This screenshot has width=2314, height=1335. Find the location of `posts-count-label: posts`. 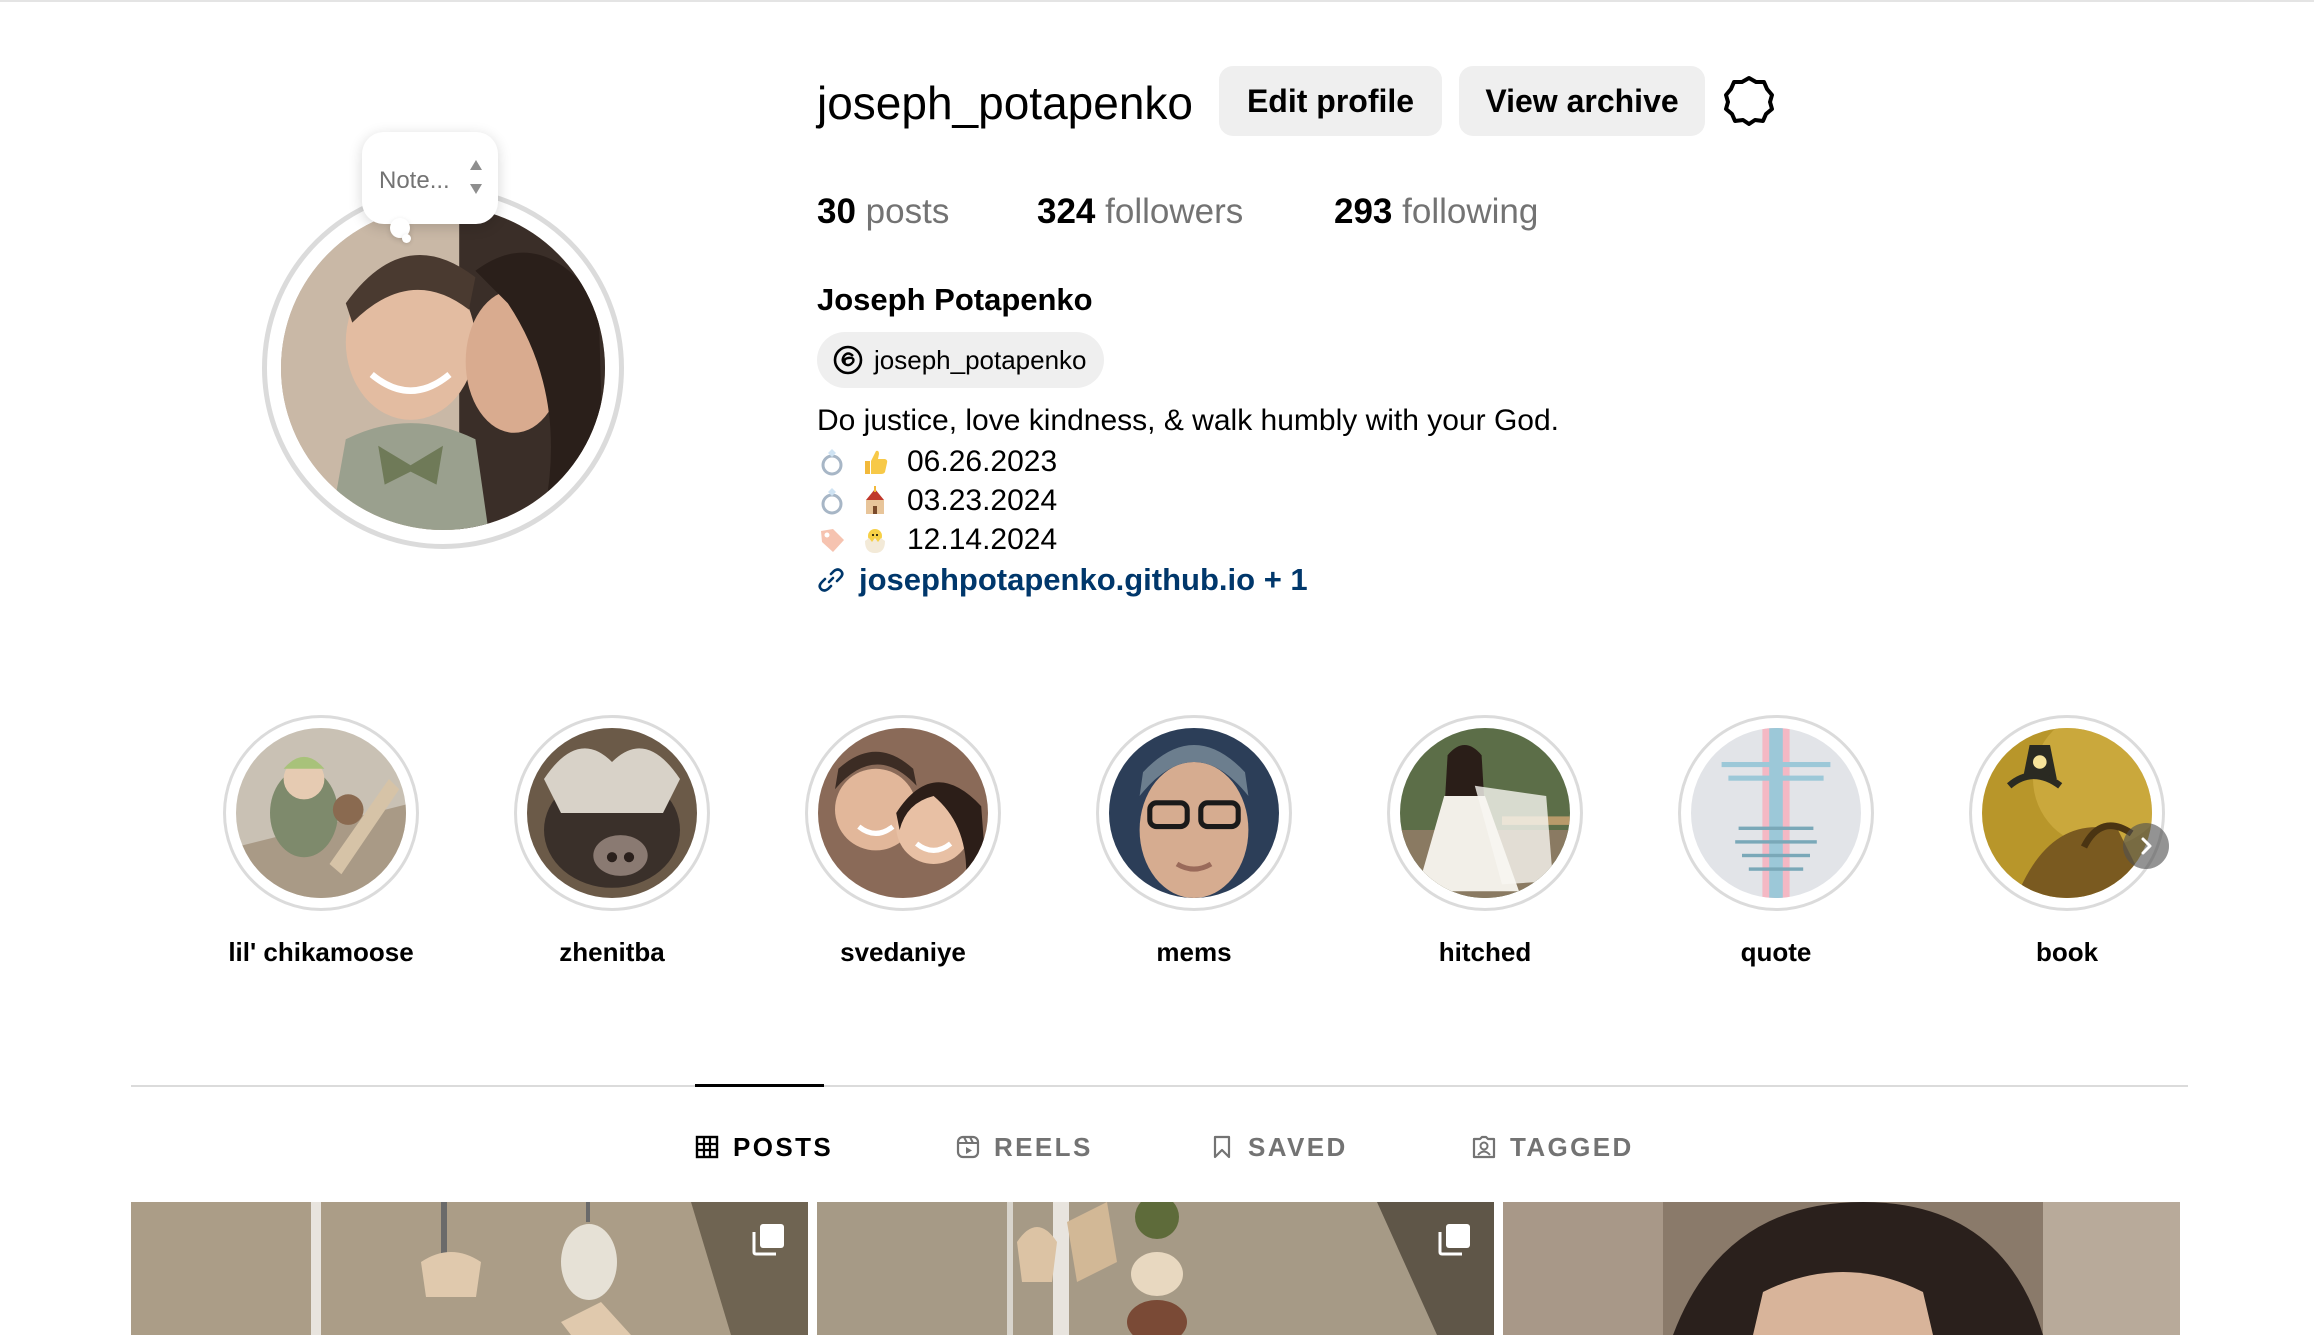

posts-count-label: posts is located at coordinates (907, 211).